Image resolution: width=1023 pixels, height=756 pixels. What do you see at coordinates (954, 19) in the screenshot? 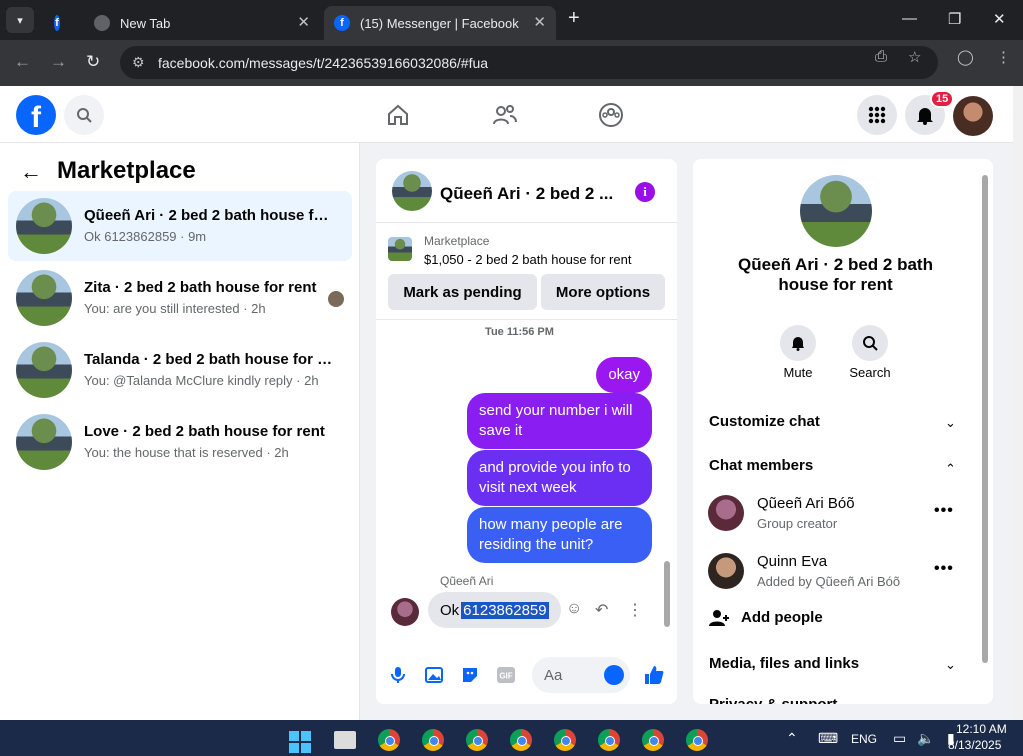
I see `restore-icon: ❐` at bounding box center [954, 19].